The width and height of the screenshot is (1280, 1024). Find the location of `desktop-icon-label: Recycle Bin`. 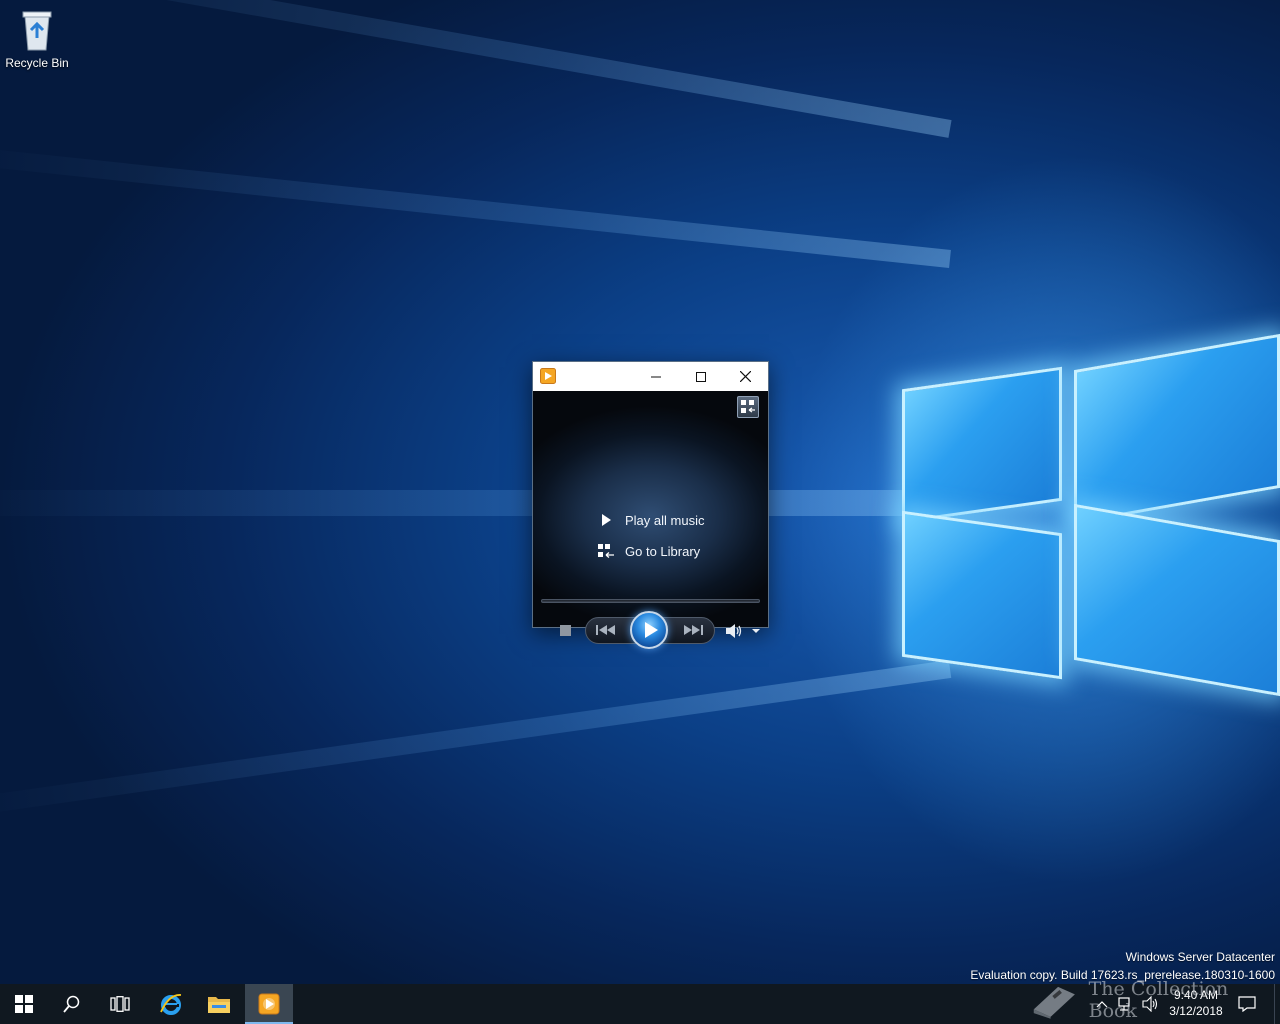

desktop-icon-label: Recycle Bin is located at coordinates (37, 63).